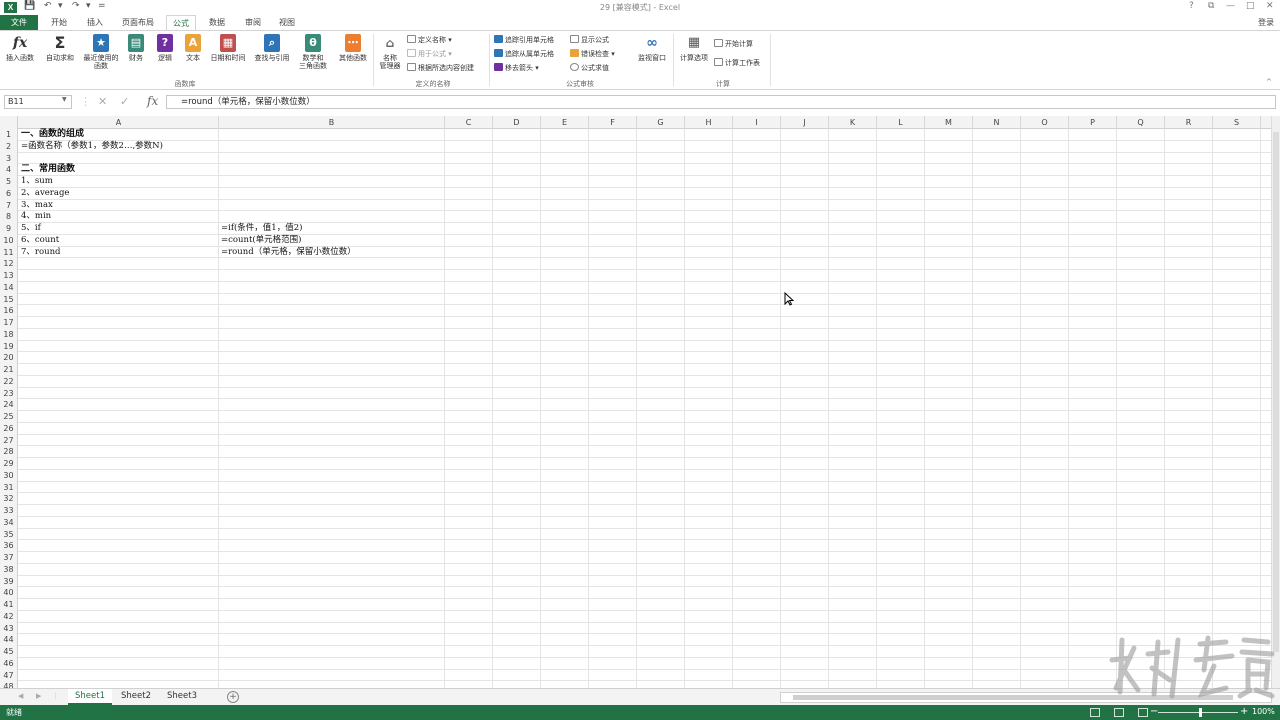 The width and height of the screenshot is (1280, 720). Describe the element at coordinates (217, 22) in the screenshot. I see `tab-data: 数据` at that location.